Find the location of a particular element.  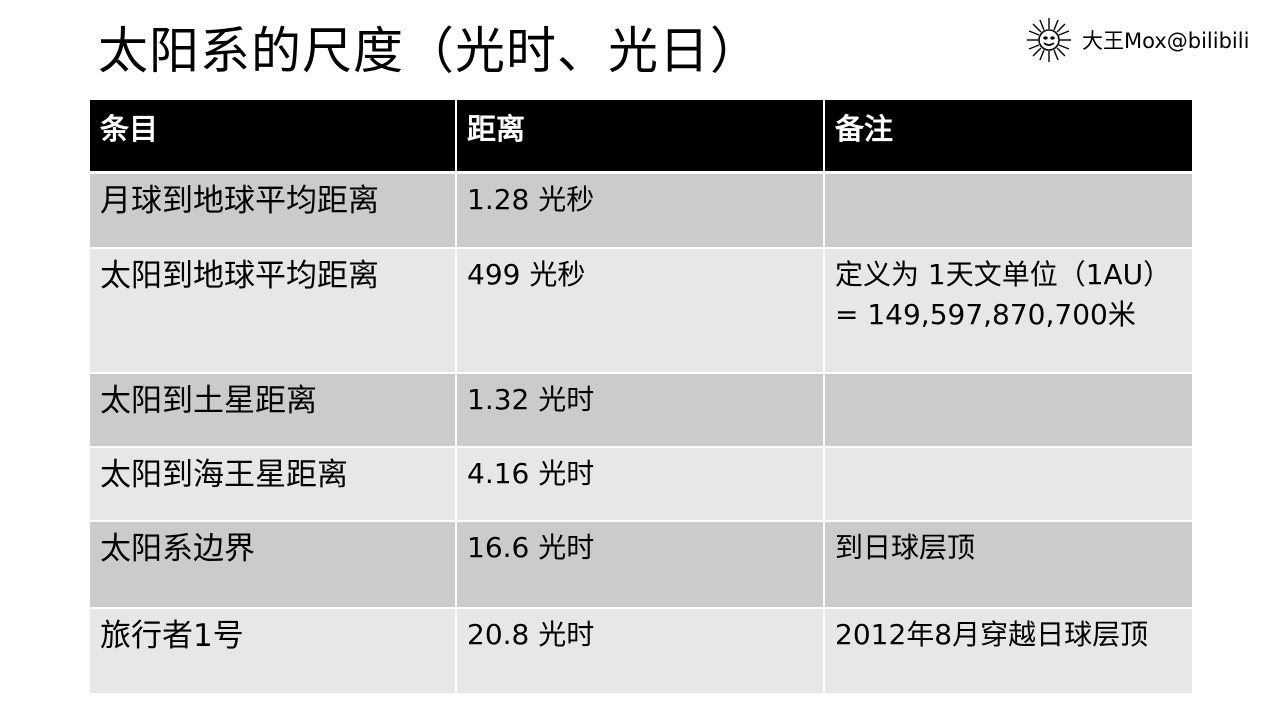

spiky-sun-logo-icon is located at coordinates (1049, 40).